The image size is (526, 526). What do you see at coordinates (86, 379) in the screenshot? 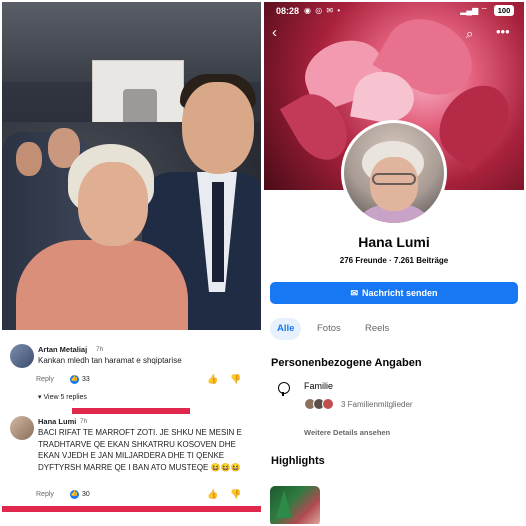
I see `like-count: 33` at bounding box center [86, 379].